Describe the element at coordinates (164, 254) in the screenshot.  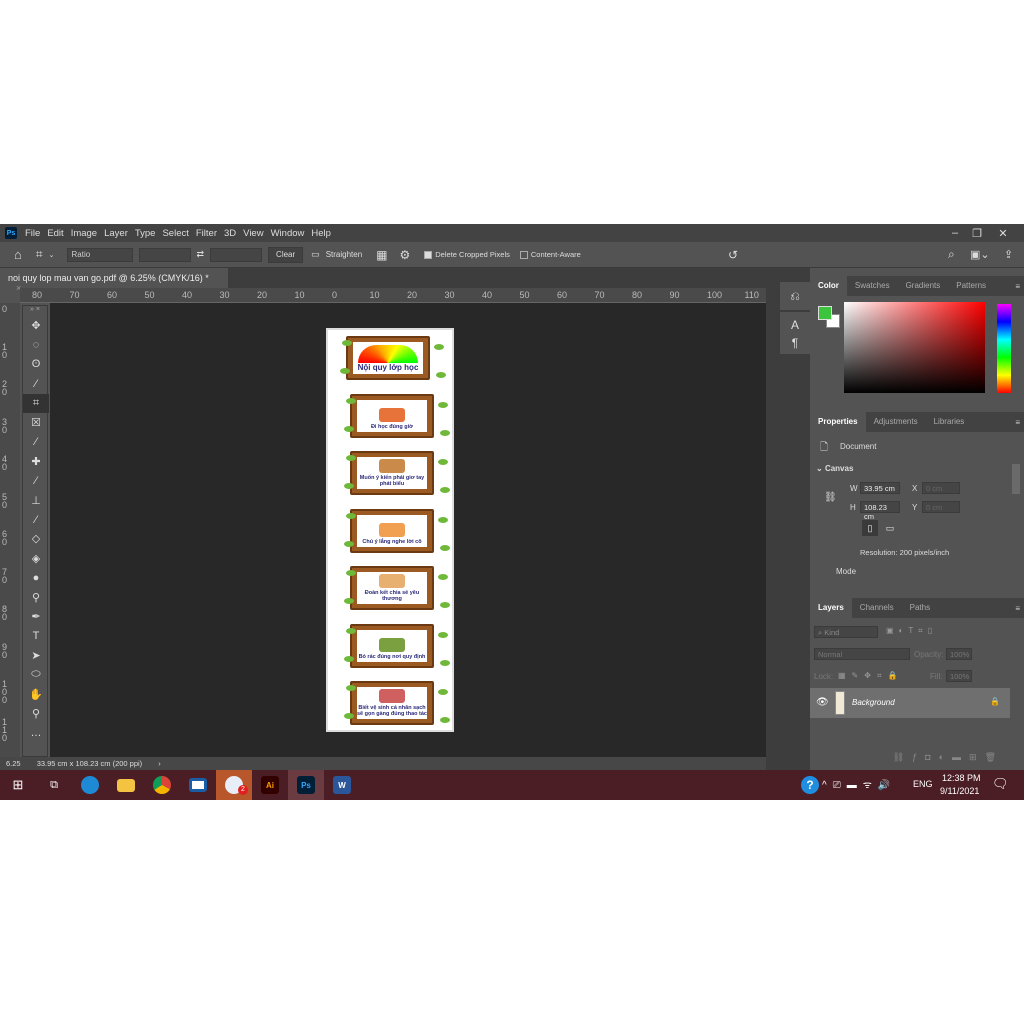
I see `ratio-width-input` at that location.